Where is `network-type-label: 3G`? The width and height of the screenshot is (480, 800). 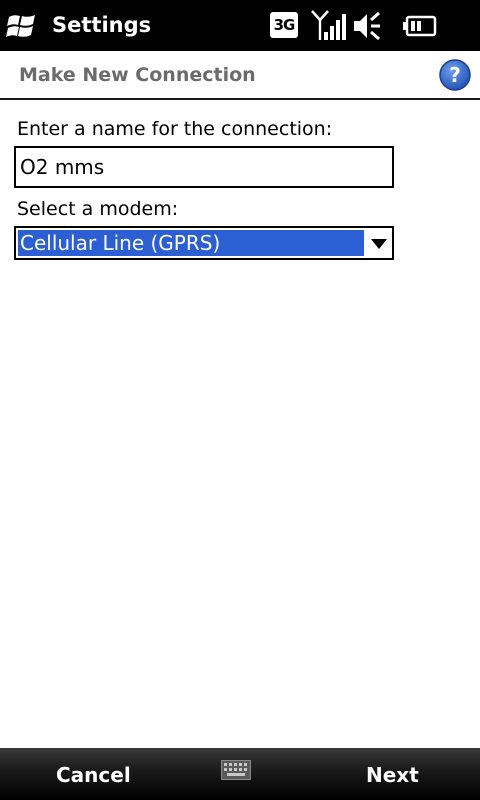 network-type-label: 3G is located at coordinates (284, 25).